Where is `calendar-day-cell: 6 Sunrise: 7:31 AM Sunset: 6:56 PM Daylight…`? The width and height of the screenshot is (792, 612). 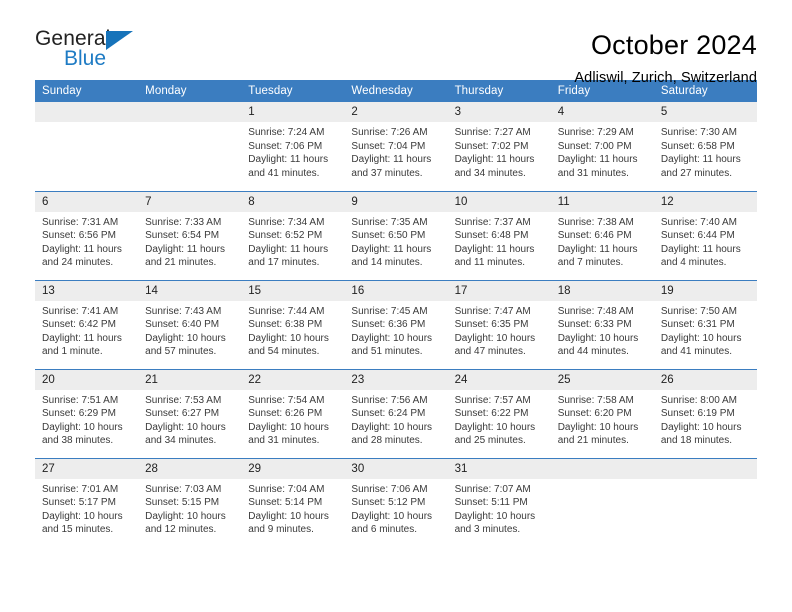
calendar-day-cell: 6 Sunrise: 7:31 AM Sunset: 6:56 PM Daylight… is located at coordinates (87, 235).